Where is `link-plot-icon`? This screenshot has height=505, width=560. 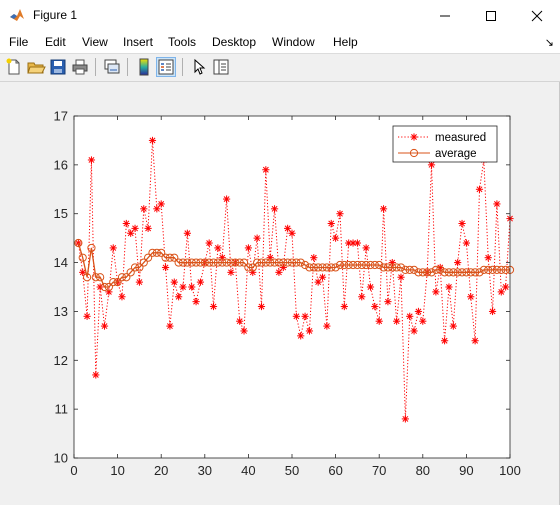
link-plot-icon is located at coordinates (112, 66).